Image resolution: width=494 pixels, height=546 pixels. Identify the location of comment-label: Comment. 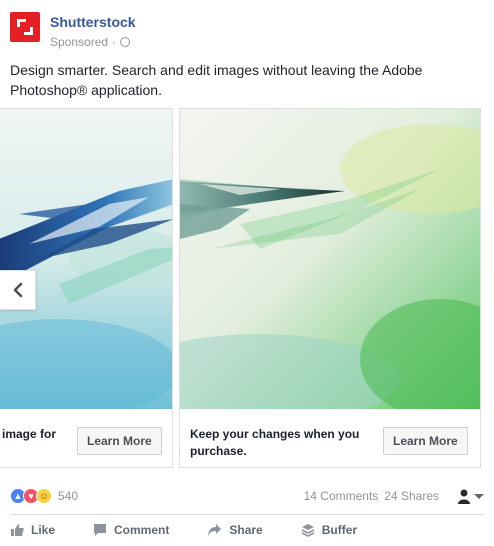
(142, 530).